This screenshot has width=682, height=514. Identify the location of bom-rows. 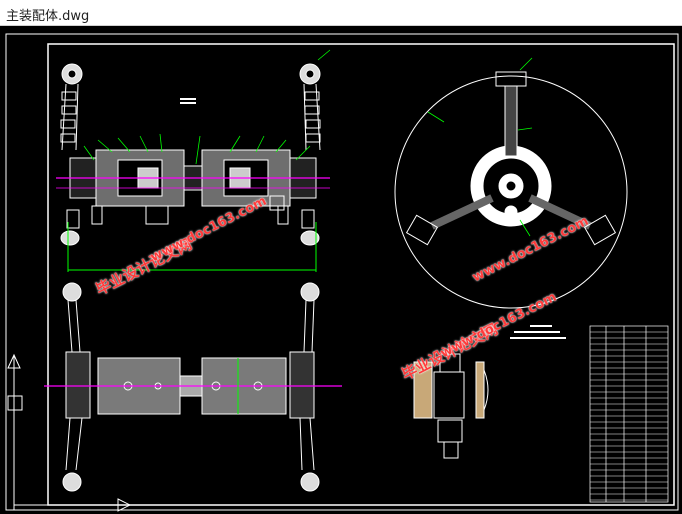
(629, 416).